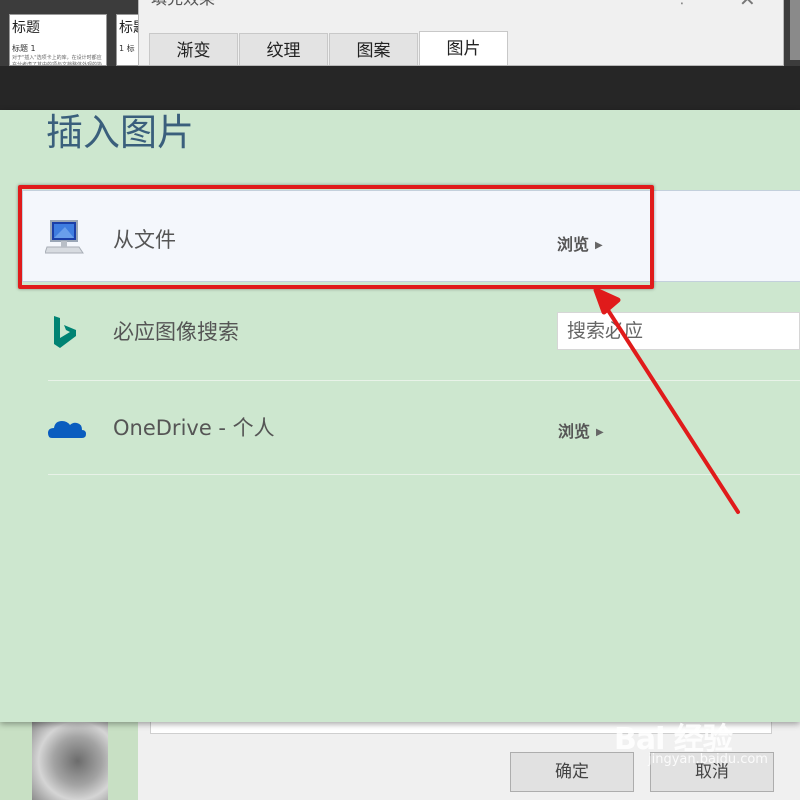  What do you see at coordinates (68, 332) in the screenshot?
I see `bing-icon` at bounding box center [68, 332].